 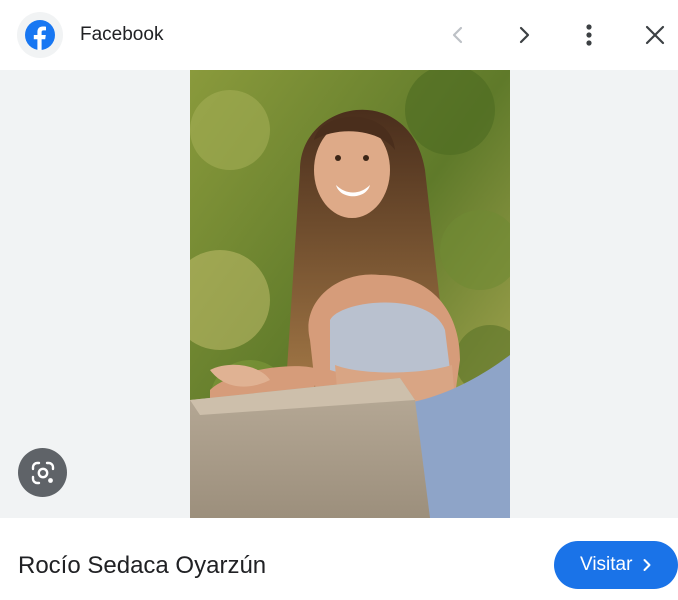 I want to click on more-options-button, so click(x=589, y=35).